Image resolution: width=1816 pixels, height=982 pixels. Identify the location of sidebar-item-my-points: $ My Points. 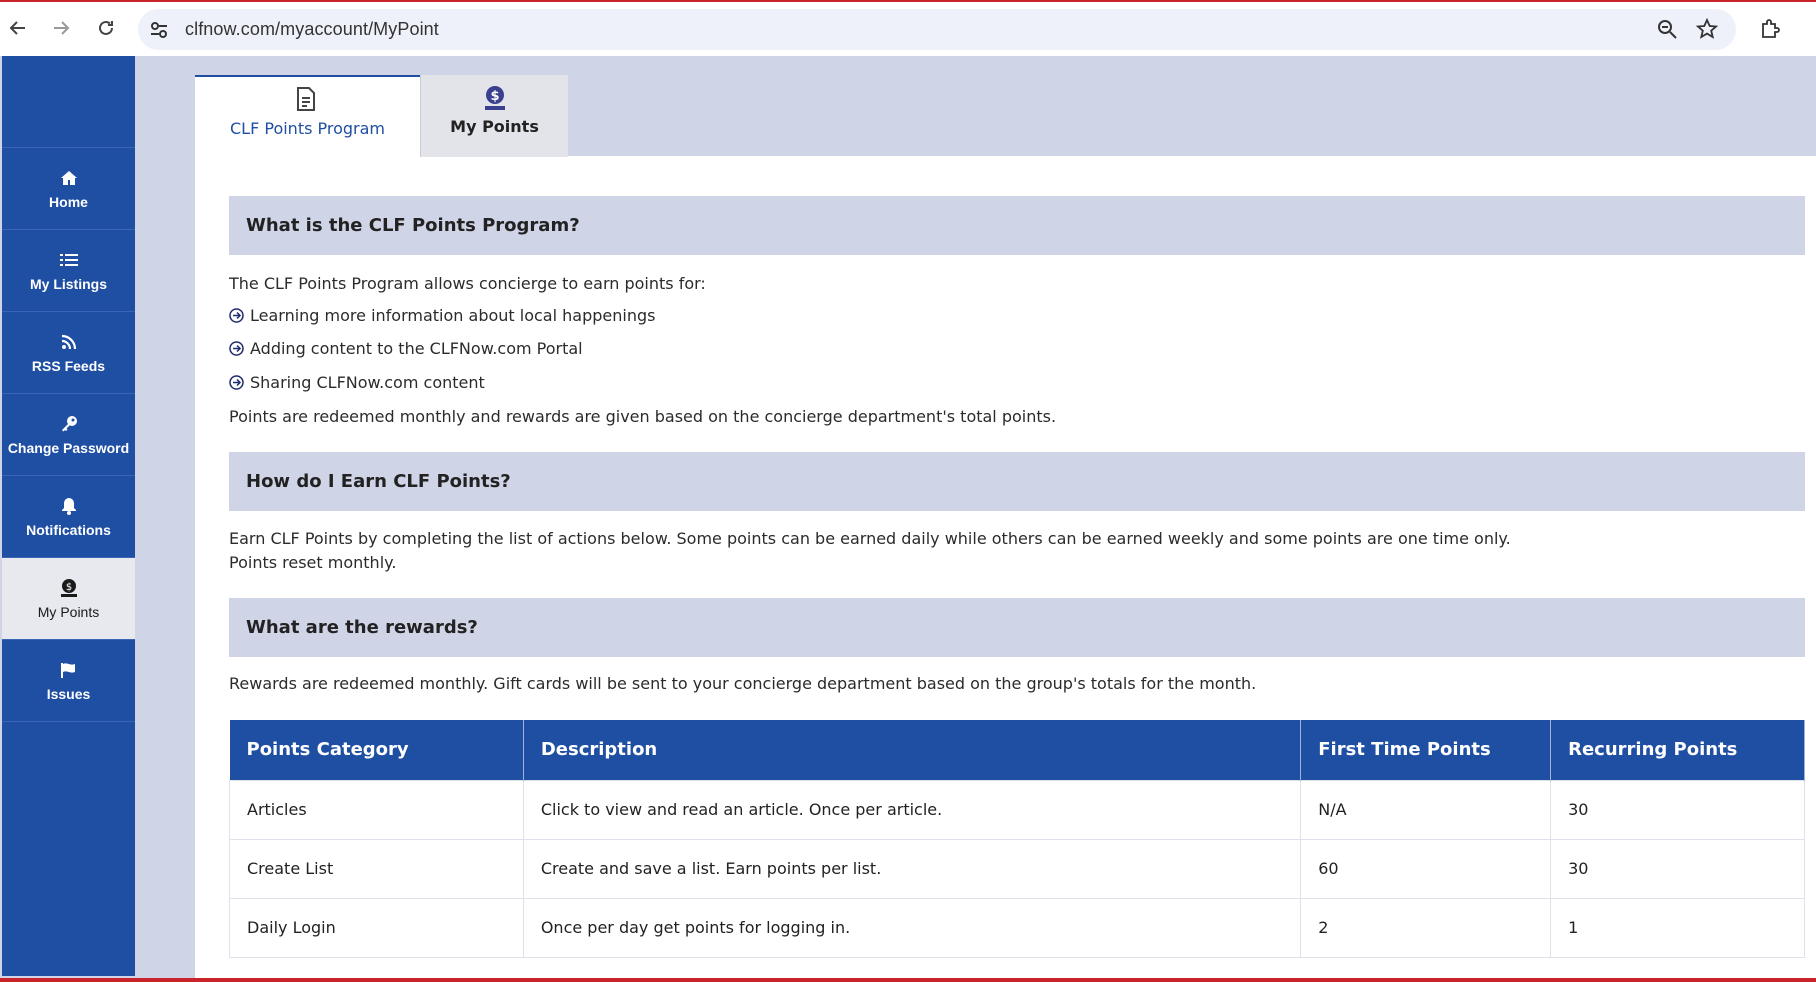
(68, 599).